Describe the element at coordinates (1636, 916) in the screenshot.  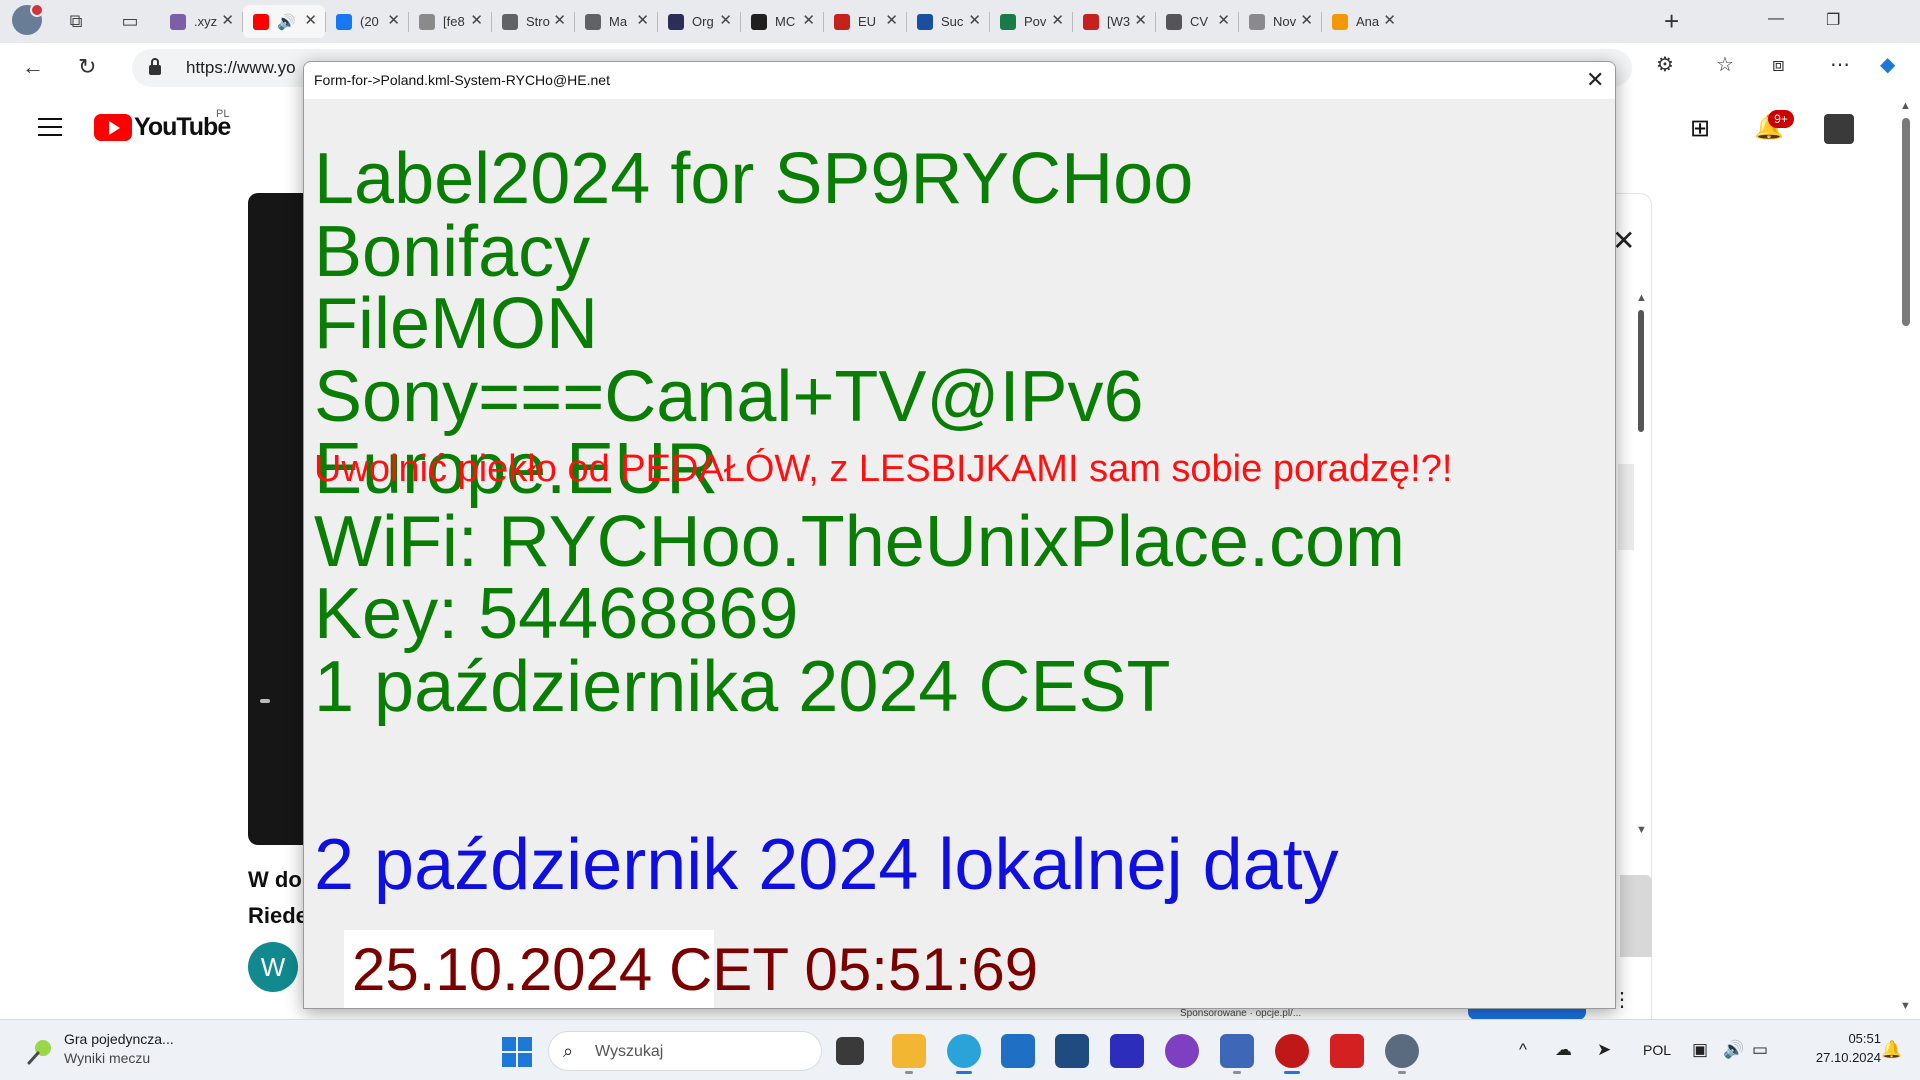
I see `side-thumbnail` at that location.